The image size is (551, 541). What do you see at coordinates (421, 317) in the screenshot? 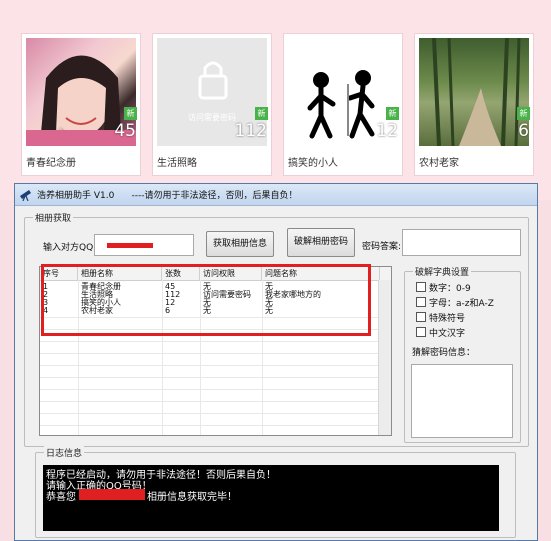
I see `symbols-checkbox` at bounding box center [421, 317].